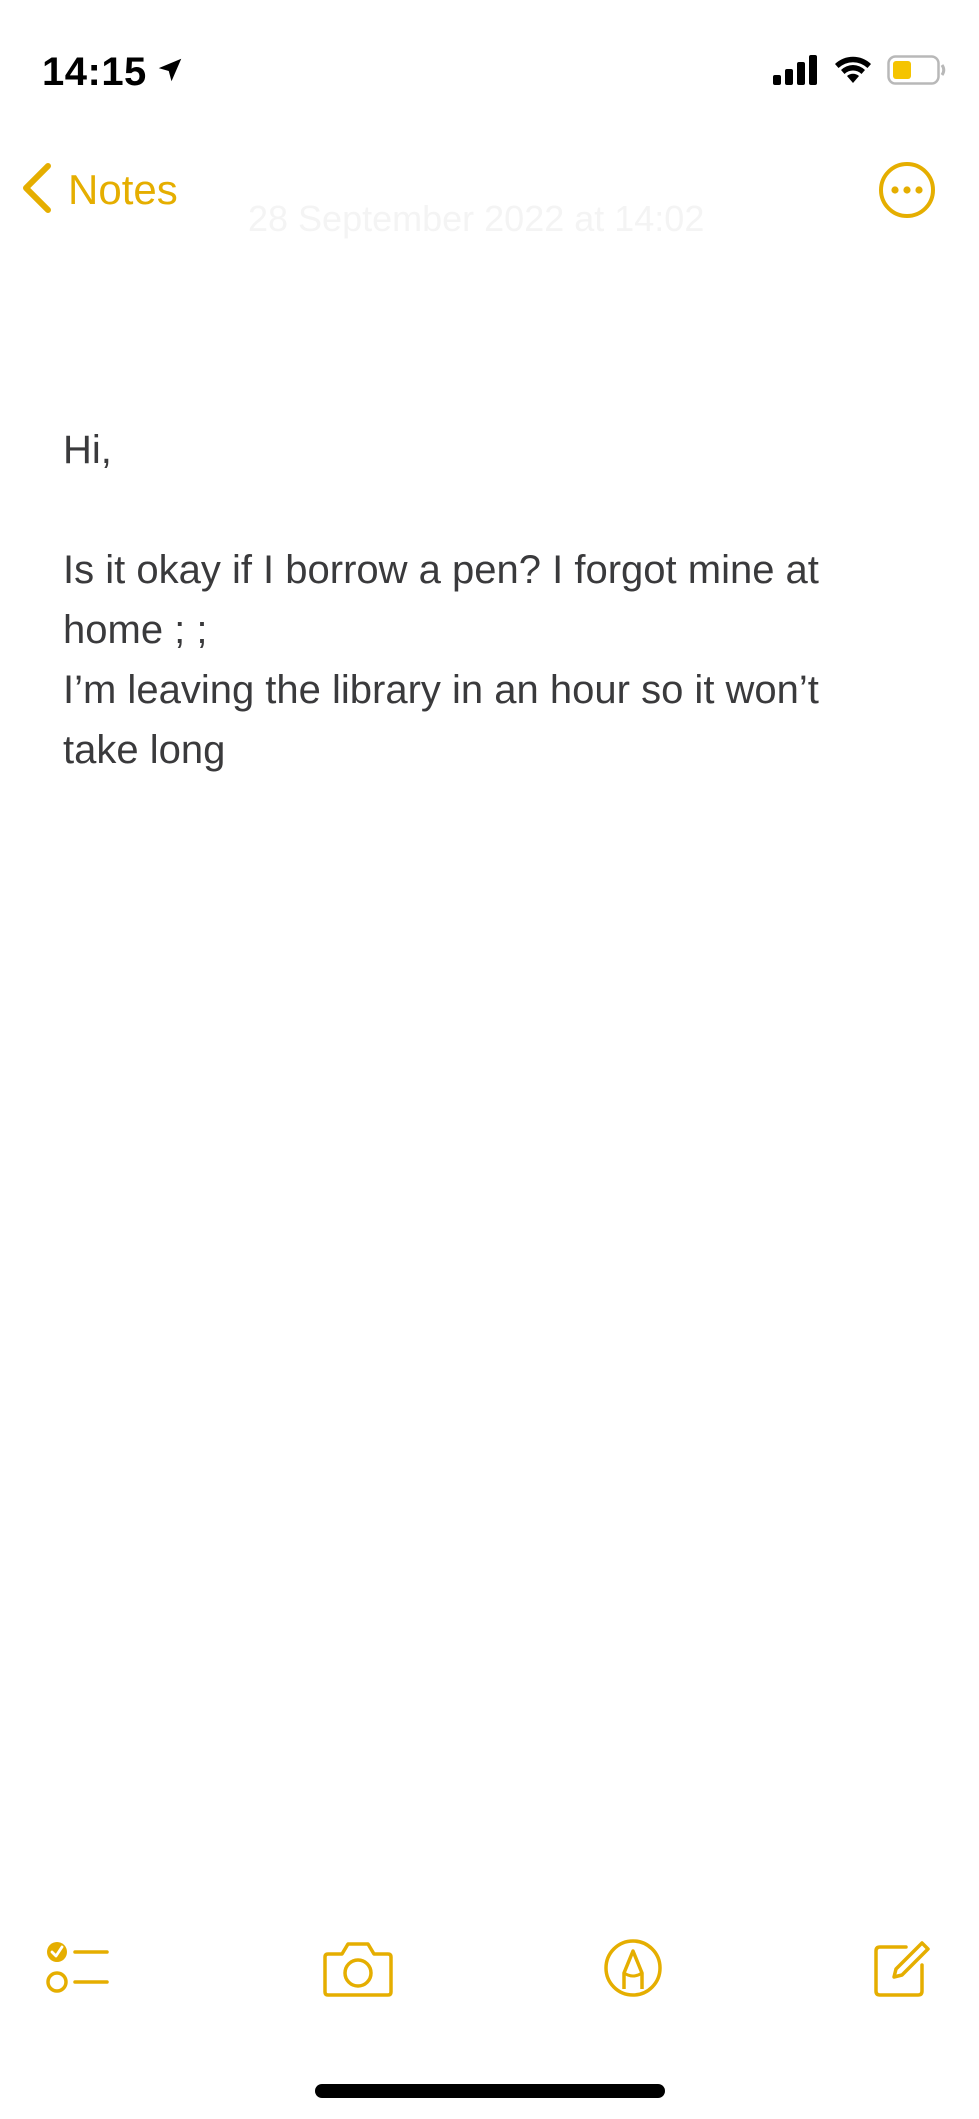  I want to click on status-icons, so click(860, 72).